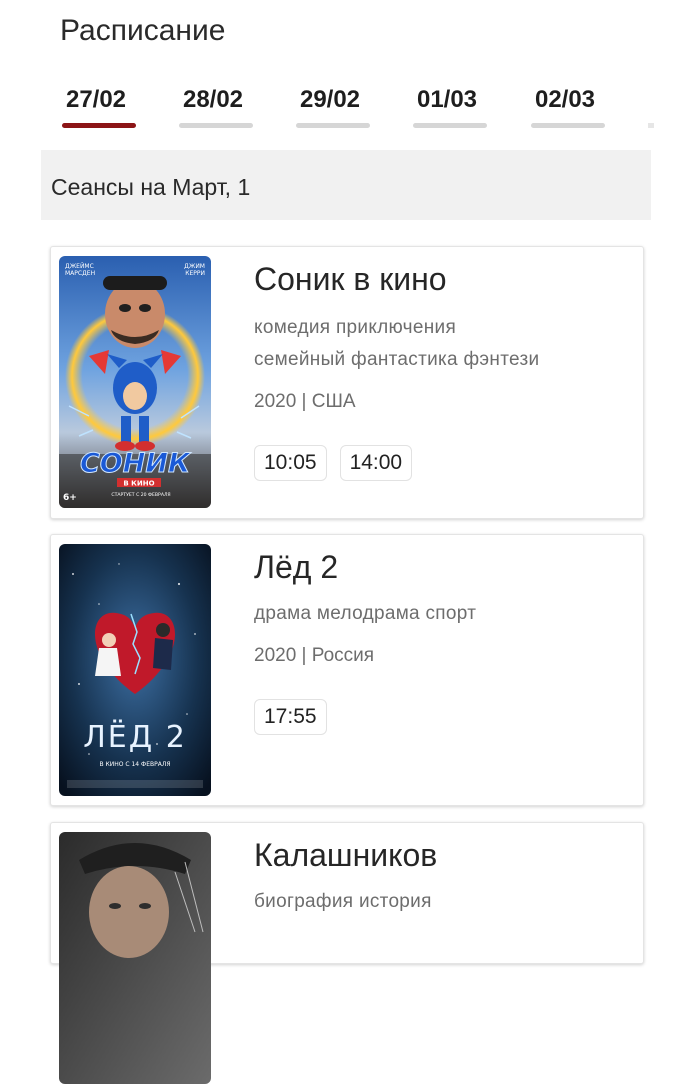 Image resolution: width=700 pixels, height=1084 pixels. I want to click on showtime-button: 14:00, so click(376, 463).